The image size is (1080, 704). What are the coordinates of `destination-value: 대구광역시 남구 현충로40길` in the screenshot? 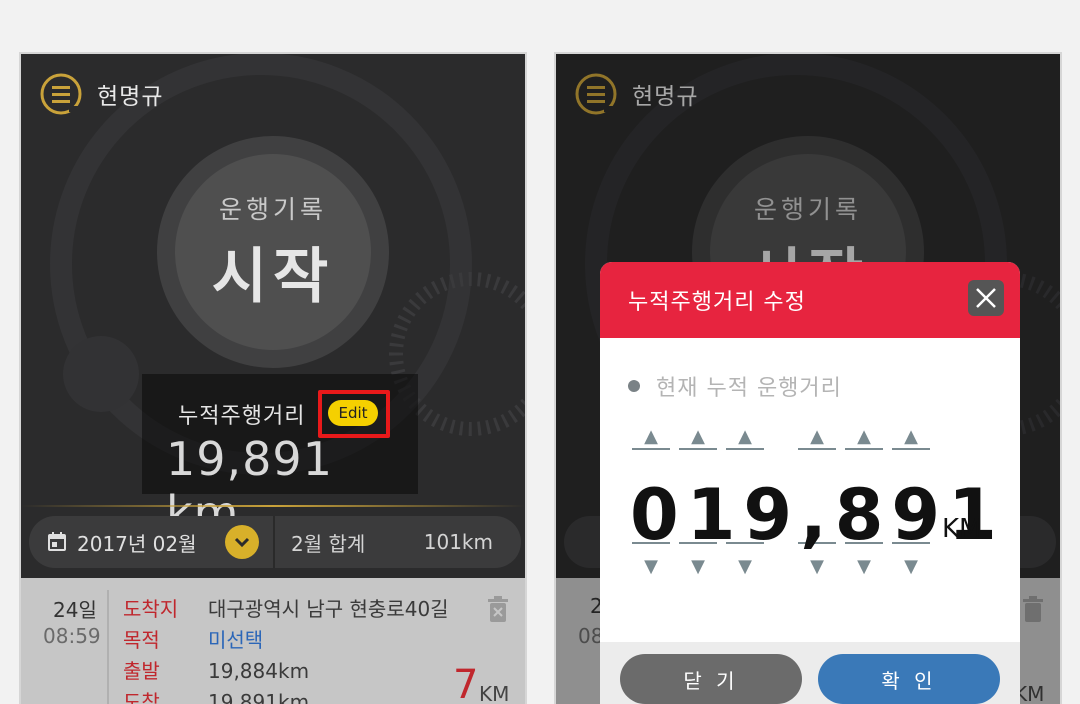 It's located at (328, 609).